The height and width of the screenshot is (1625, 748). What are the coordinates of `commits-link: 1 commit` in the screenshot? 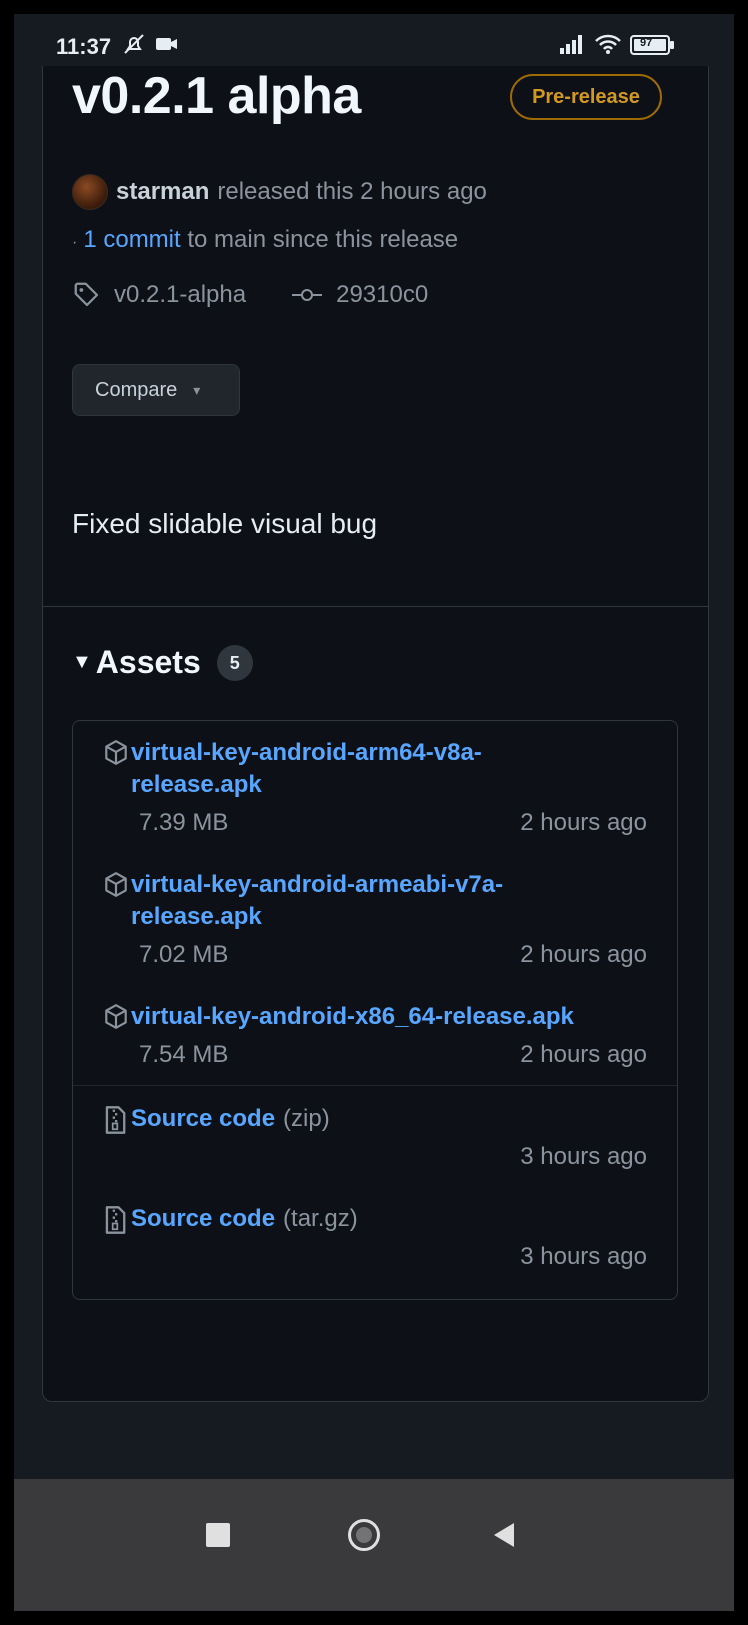 It's located at (131, 239).